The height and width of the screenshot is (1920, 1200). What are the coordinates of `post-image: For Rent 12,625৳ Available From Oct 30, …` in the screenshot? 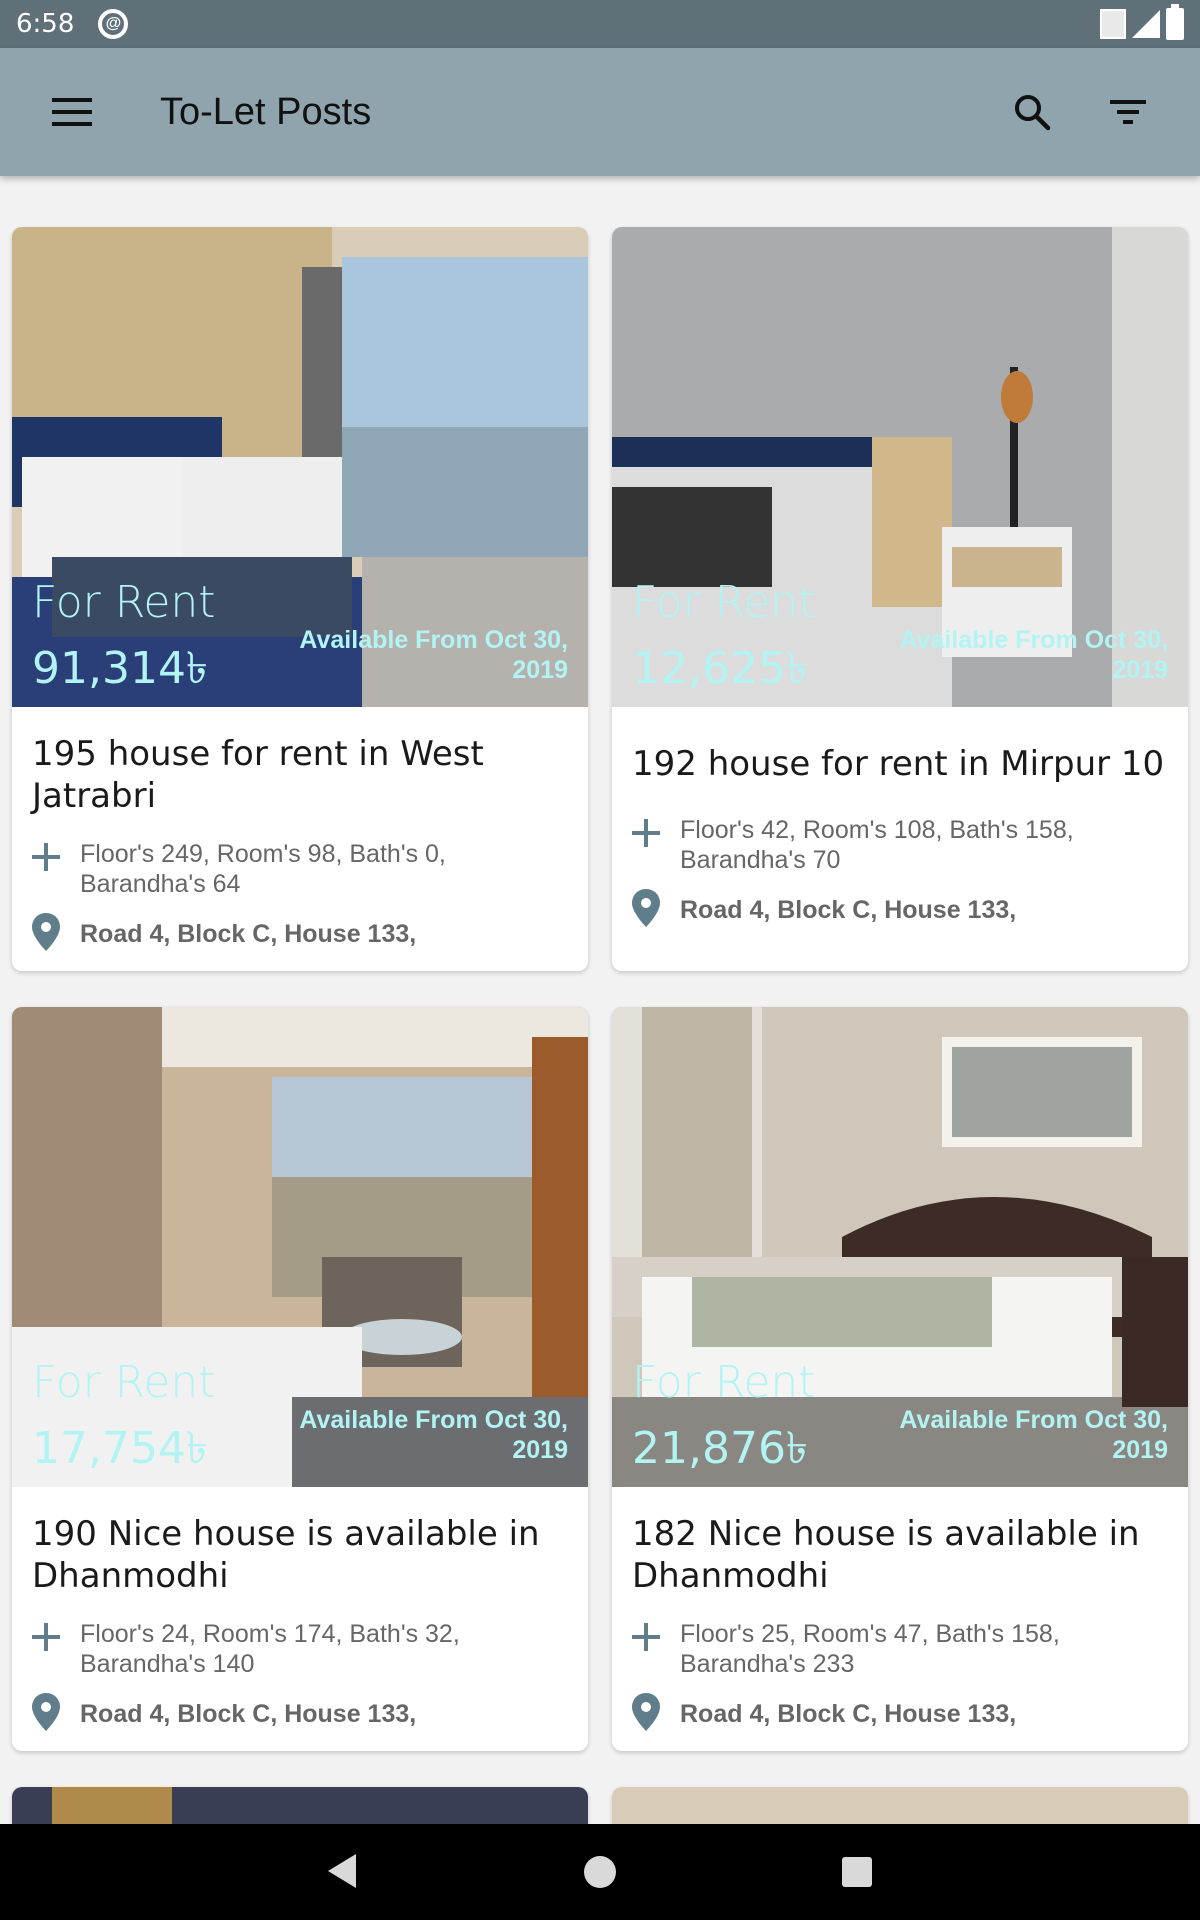 It's located at (900, 467).